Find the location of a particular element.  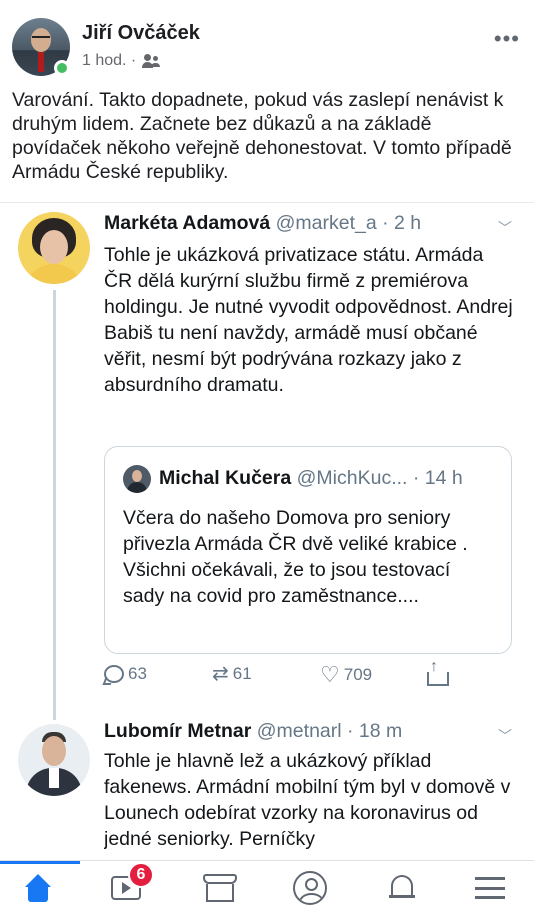

hamburger-menu-icon is located at coordinates (490, 888).